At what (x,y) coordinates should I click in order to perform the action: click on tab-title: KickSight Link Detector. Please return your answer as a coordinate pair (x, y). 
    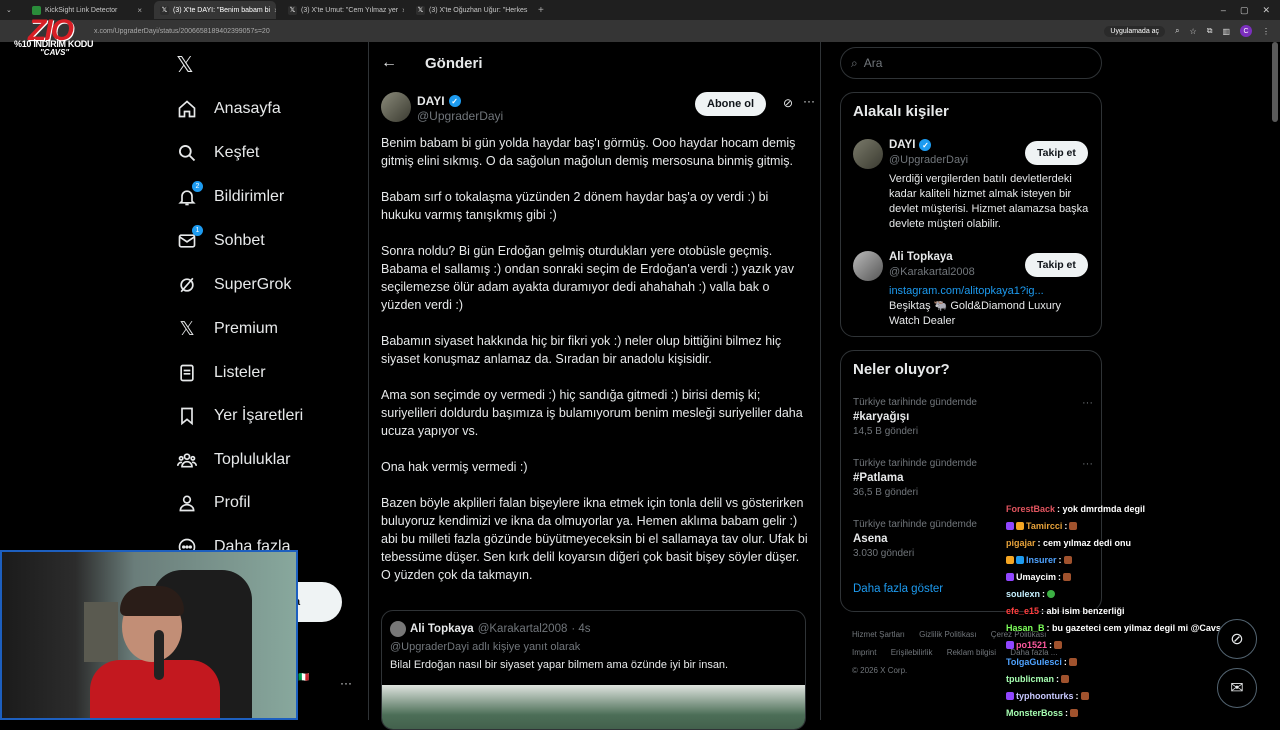
    Looking at the image, I should click on (81, 10).